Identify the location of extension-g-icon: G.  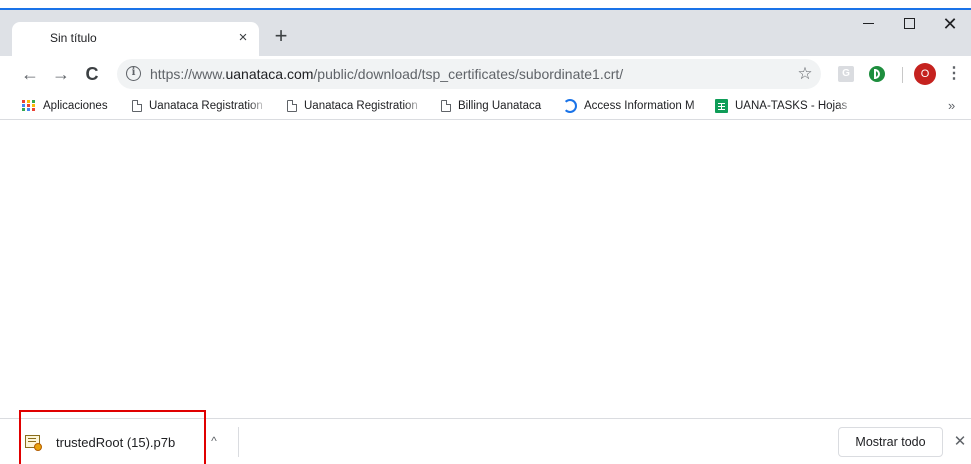
(846, 74).